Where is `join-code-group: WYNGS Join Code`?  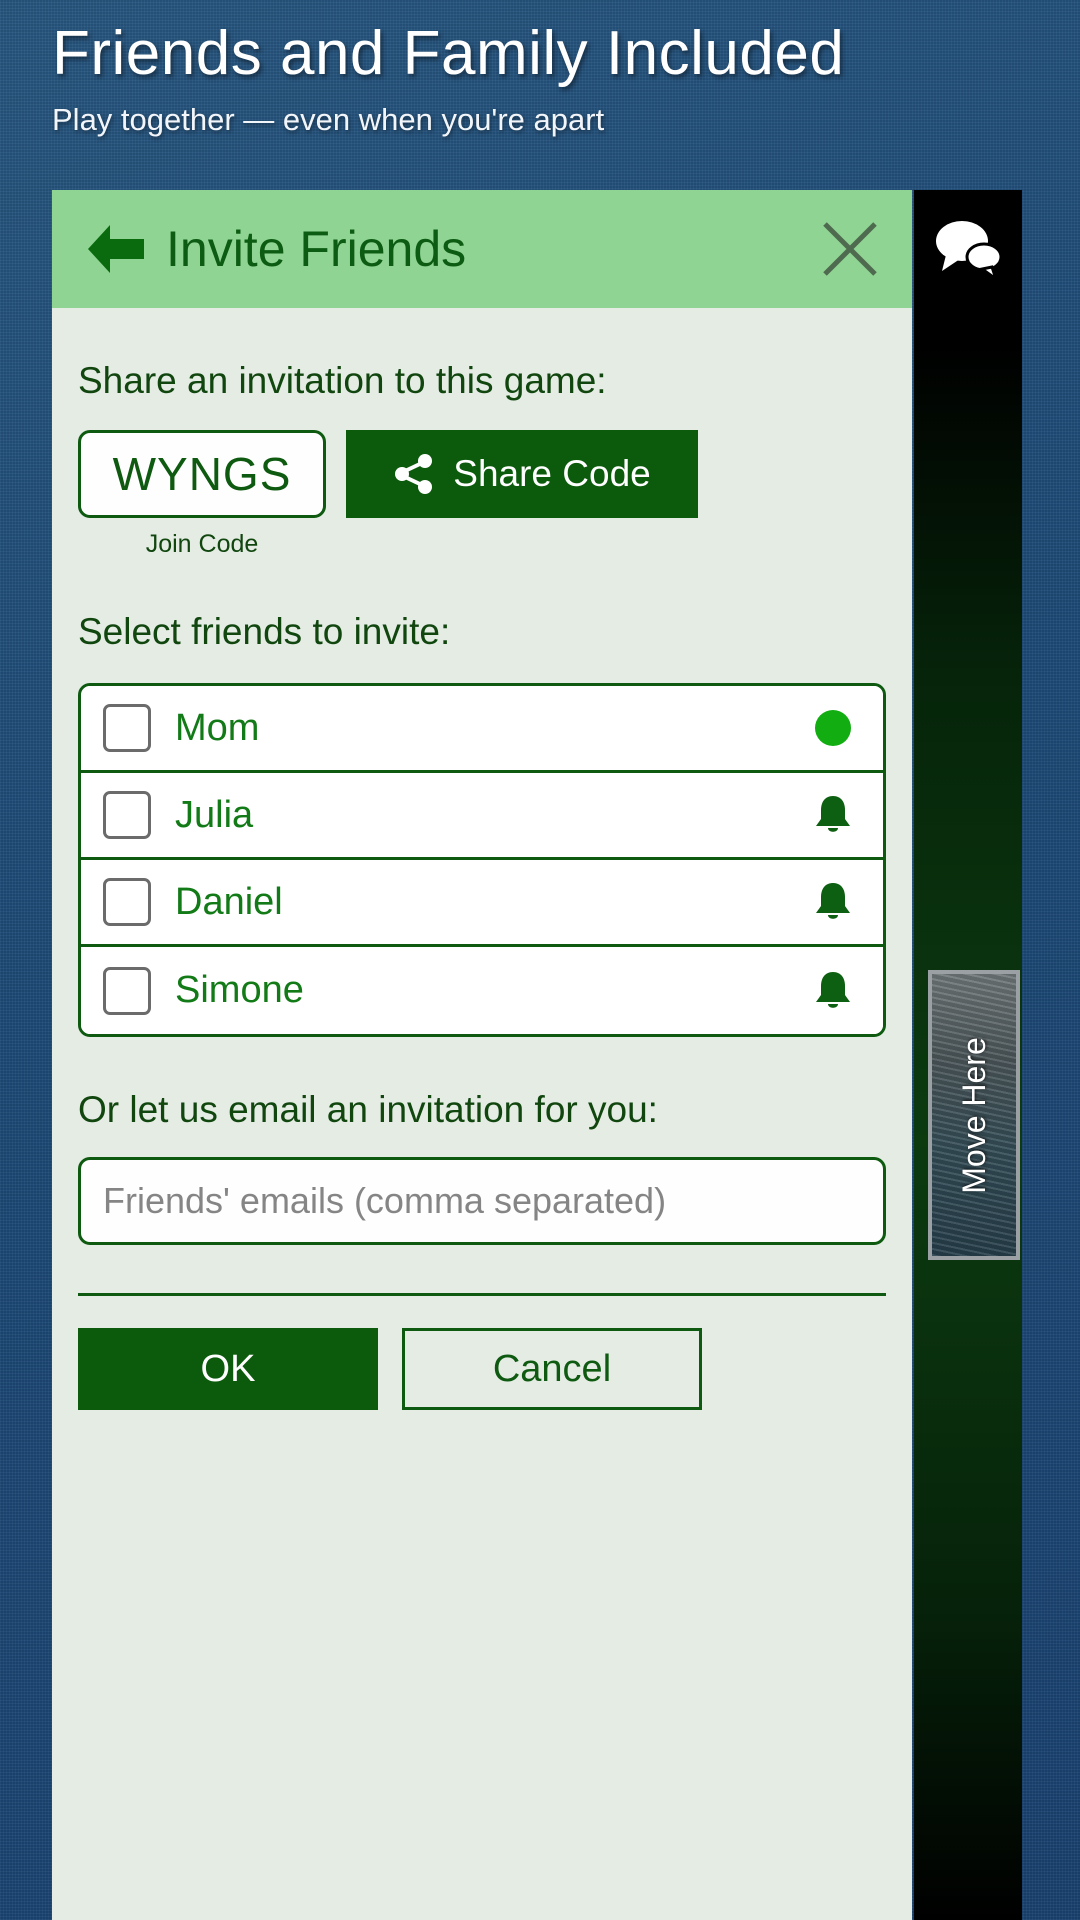 join-code-group: WYNGS Join Code is located at coordinates (202, 494).